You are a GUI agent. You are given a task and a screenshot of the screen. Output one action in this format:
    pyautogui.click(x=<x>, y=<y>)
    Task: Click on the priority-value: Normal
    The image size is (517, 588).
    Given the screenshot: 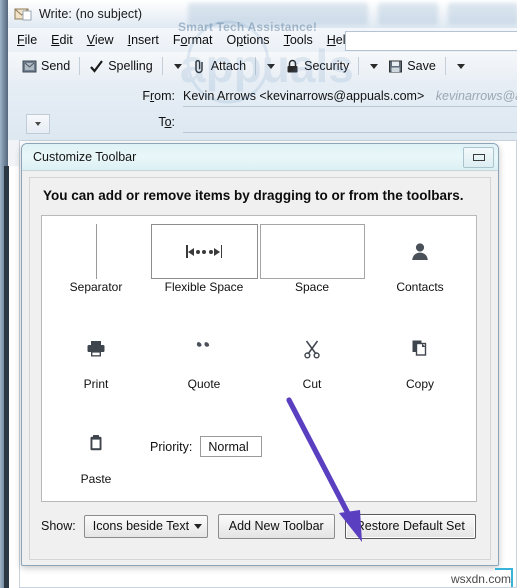 What is the action you would take?
    pyautogui.click(x=228, y=446)
    